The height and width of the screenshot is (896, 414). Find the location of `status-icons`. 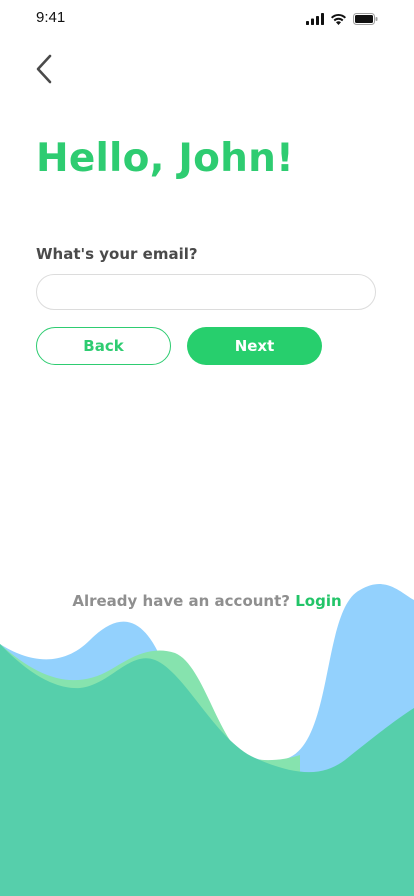

status-icons is located at coordinates (342, 19).